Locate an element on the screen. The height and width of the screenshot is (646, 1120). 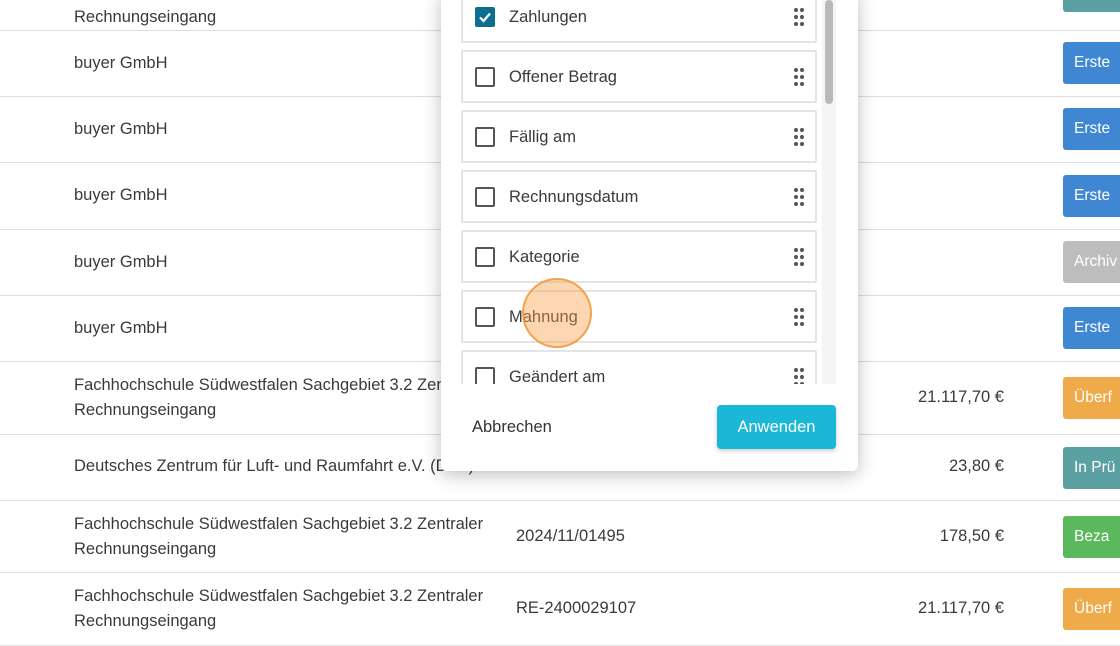
column-label: Zahlungen is located at coordinates (548, 17).